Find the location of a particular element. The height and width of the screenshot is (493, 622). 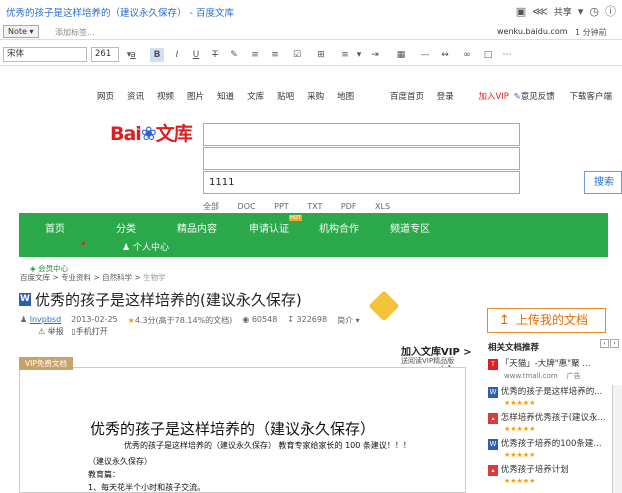

tab-category: 分类 is located at coordinates (126, 227).